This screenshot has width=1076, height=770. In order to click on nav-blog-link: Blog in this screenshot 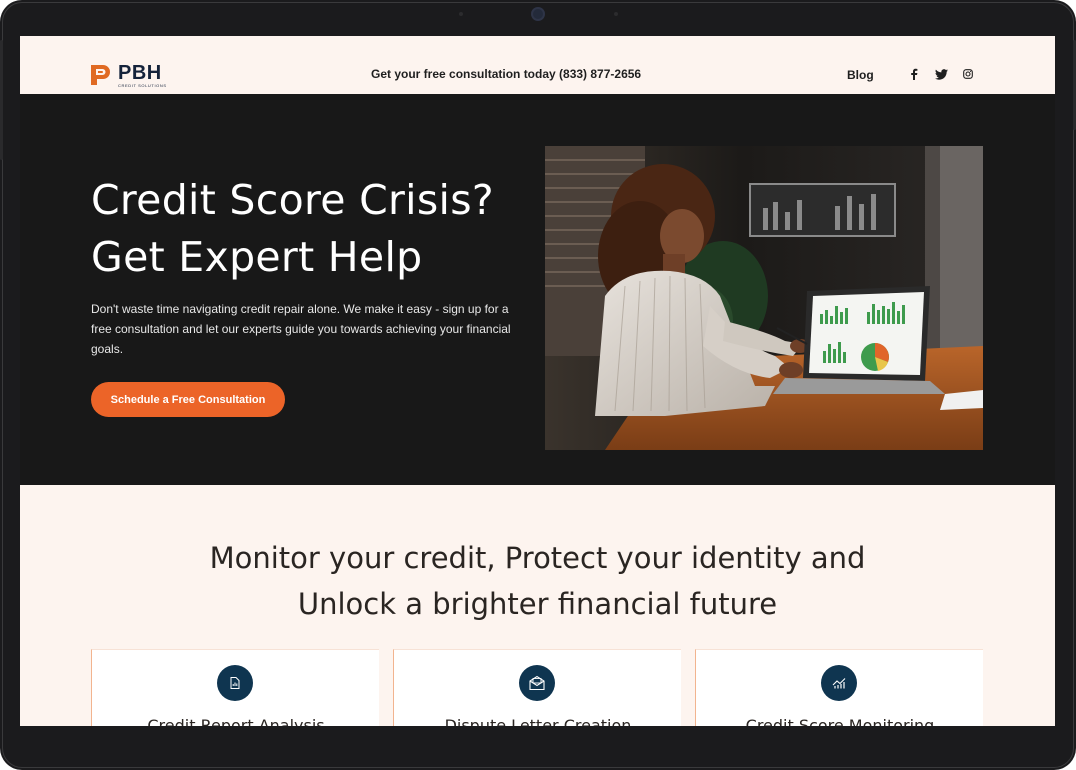, I will do `click(860, 75)`.